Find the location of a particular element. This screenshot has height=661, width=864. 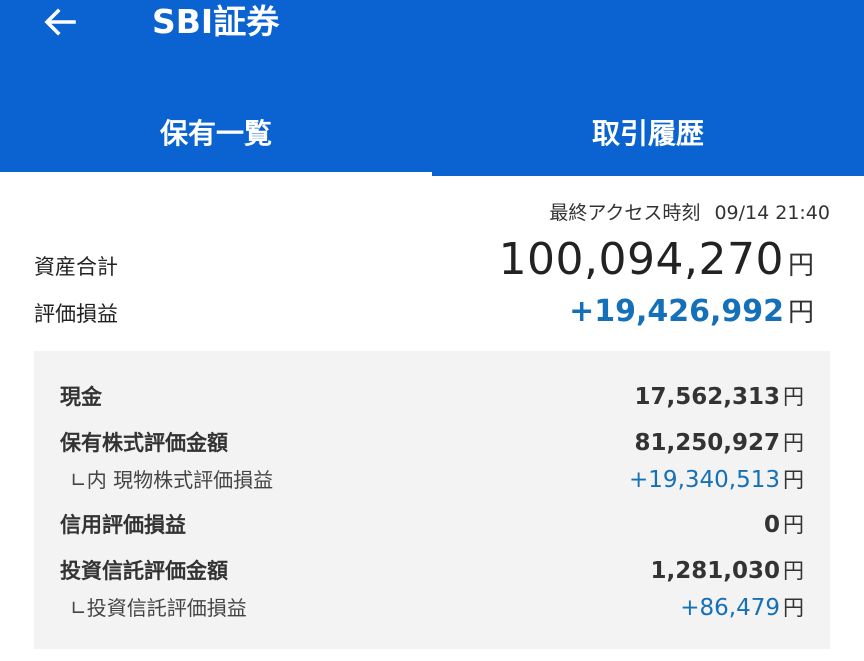

breakdown-label: 投資信託評価金額 is located at coordinates (144, 571).